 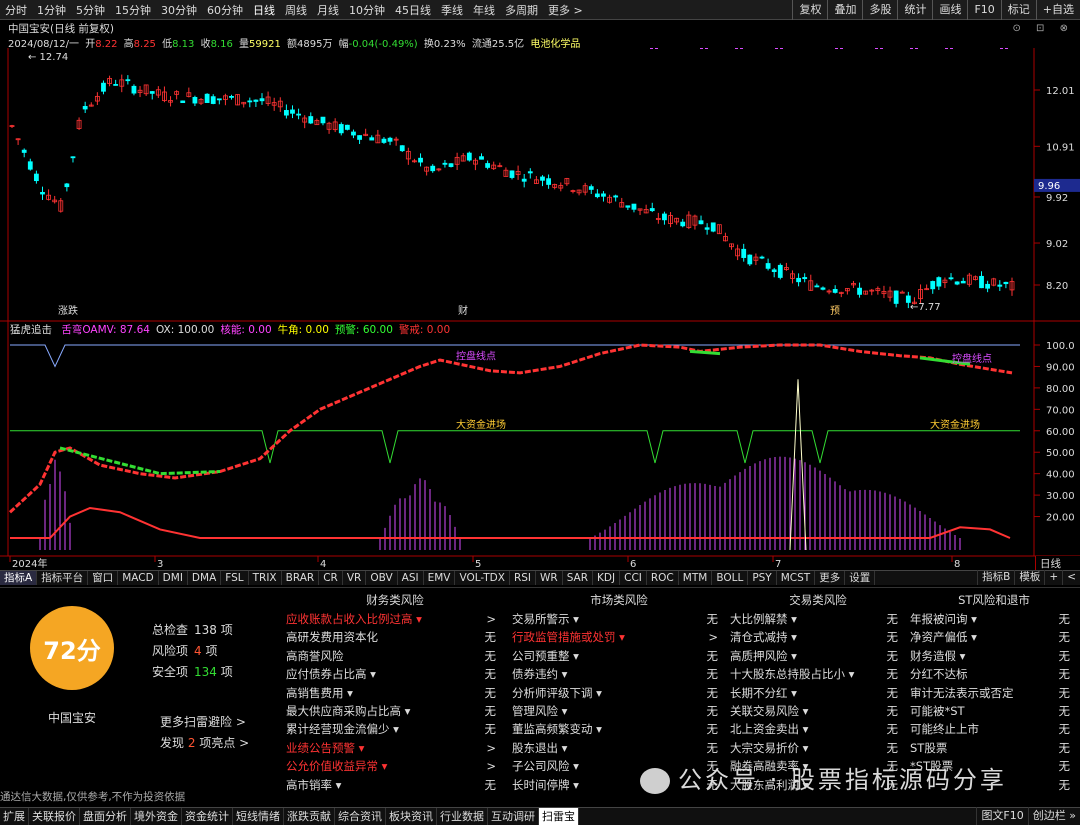 What do you see at coordinates (1071, 577) in the screenshot?
I see `indicator-tab-right: <` at bounding box center [1071, 577].